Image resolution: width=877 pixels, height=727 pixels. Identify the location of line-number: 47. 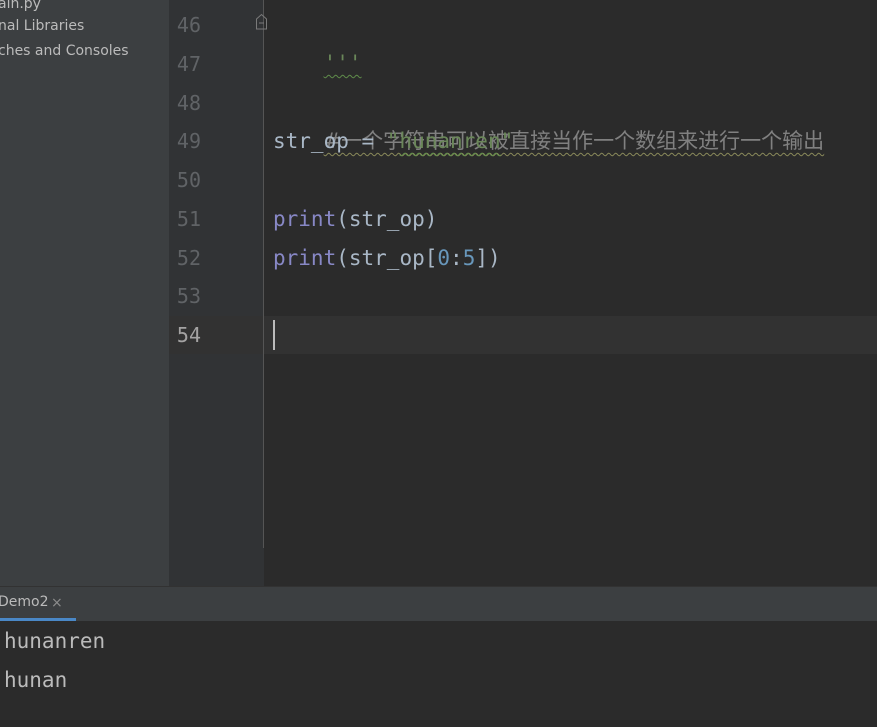
(188, 64).